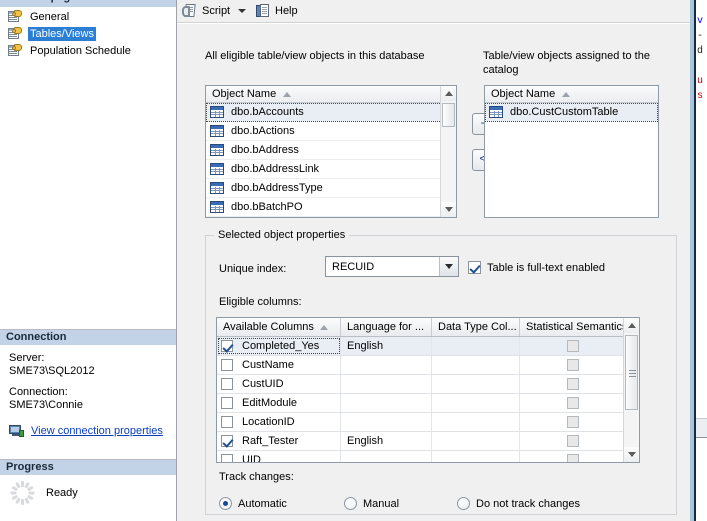 Image resolution: width=707 pixels, height=521 pixels. I want to click on eligible-objects-rows: dbo.bAccounts dbo.bActions dbo.bAddress, so click(324, 160).